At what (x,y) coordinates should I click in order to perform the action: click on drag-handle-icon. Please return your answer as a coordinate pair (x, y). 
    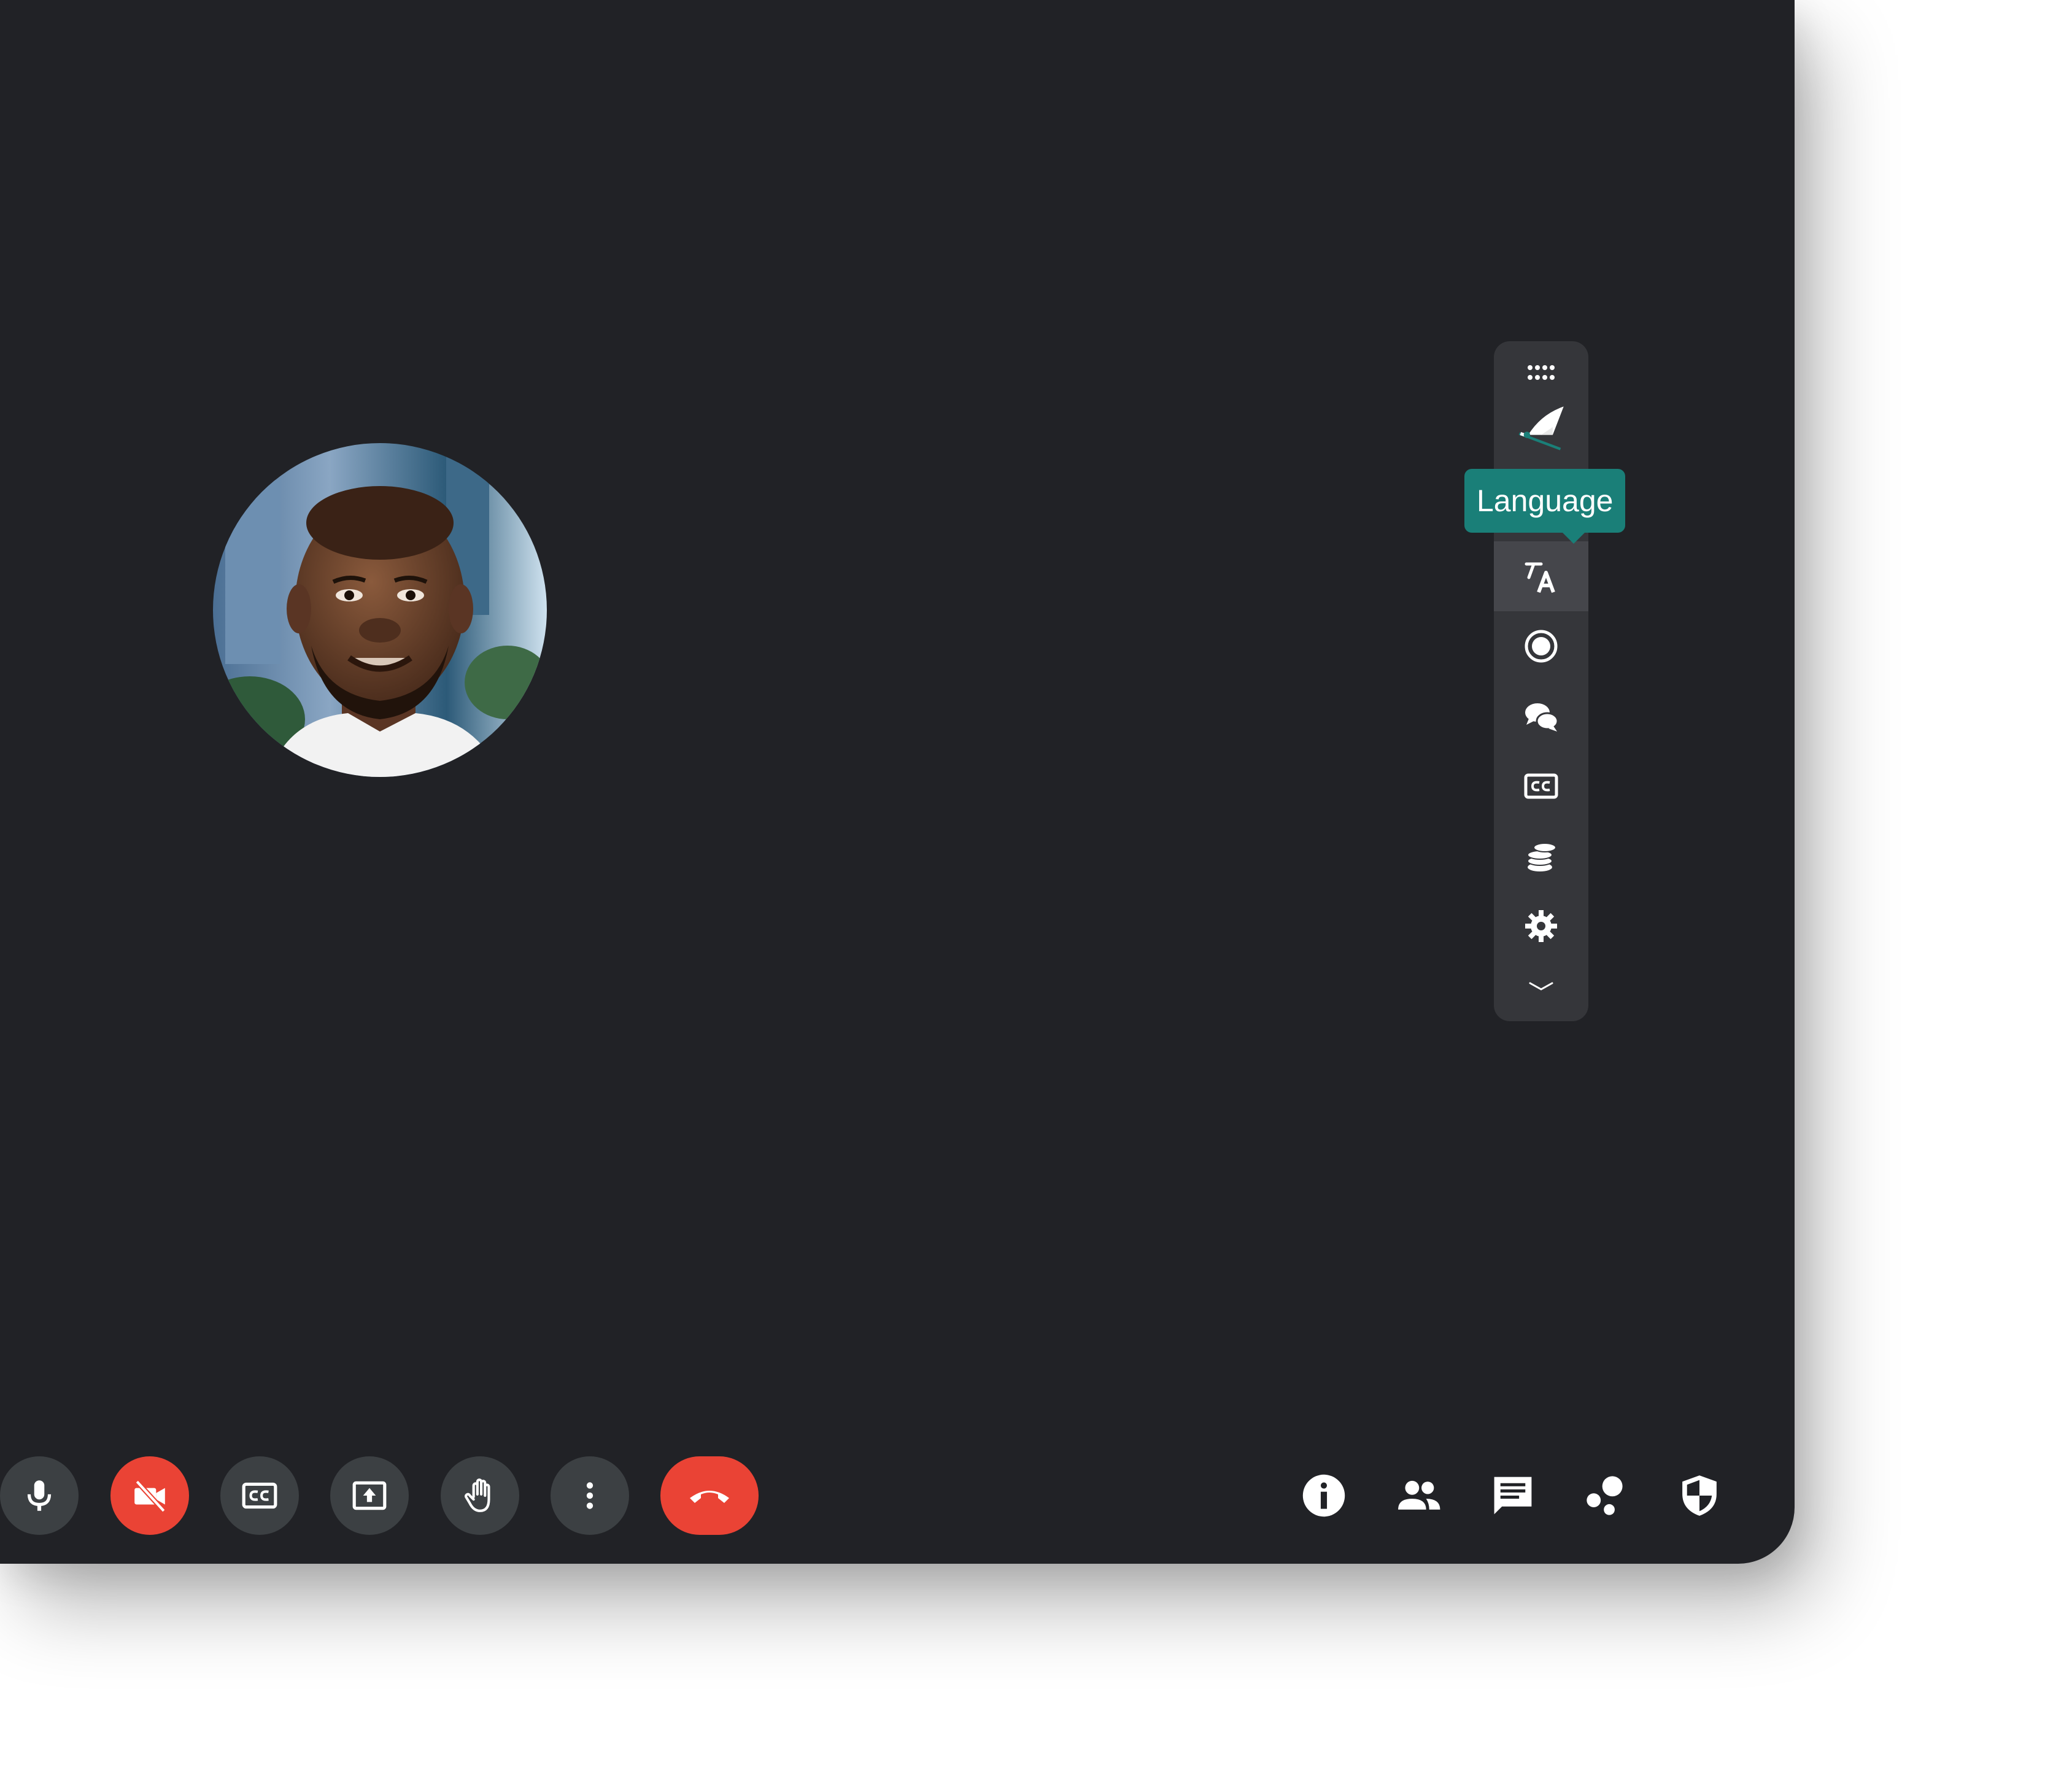
    Looking at the image, I should click on (1541, 372).